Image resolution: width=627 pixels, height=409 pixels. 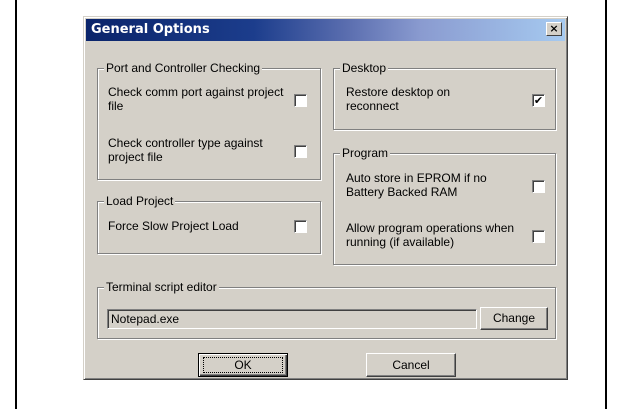 I want to click on cancel-button-label: Cancel, so click(x=411, y=365).